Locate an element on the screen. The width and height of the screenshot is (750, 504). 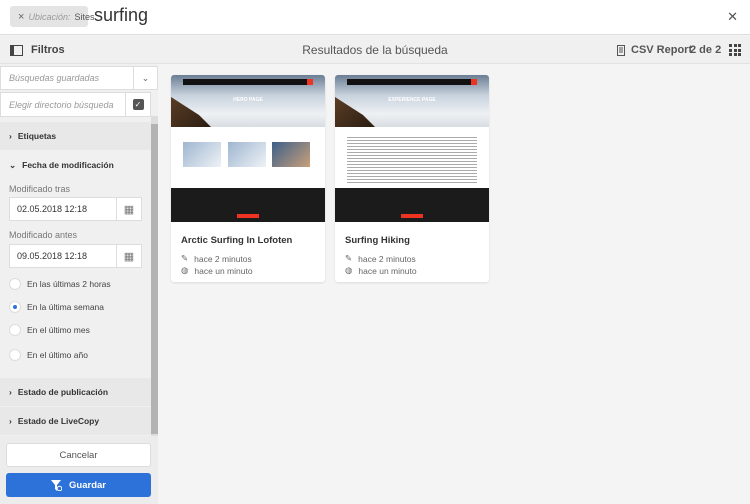
publish-status-label: Estado de publicación is located at coordinates (63, 392).